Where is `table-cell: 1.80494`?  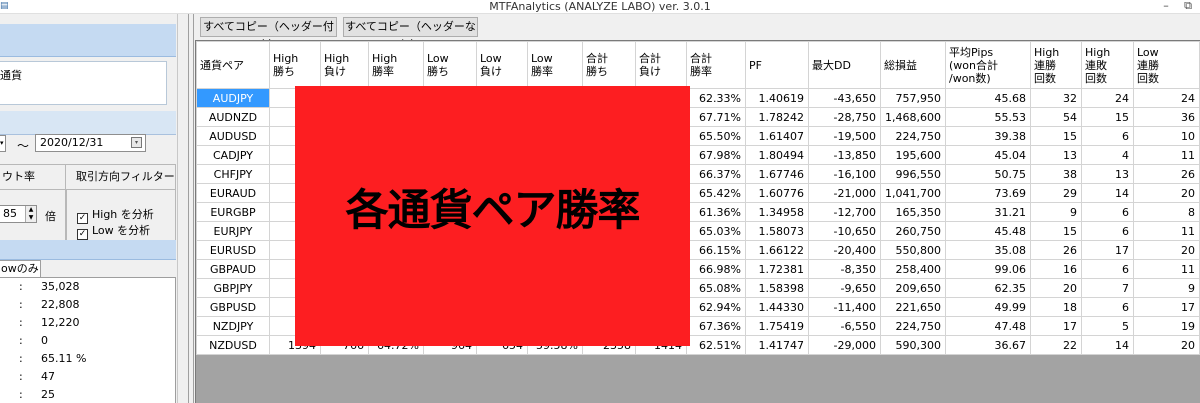 table-cell: 1.80494 is located at coordinates (777, 155).